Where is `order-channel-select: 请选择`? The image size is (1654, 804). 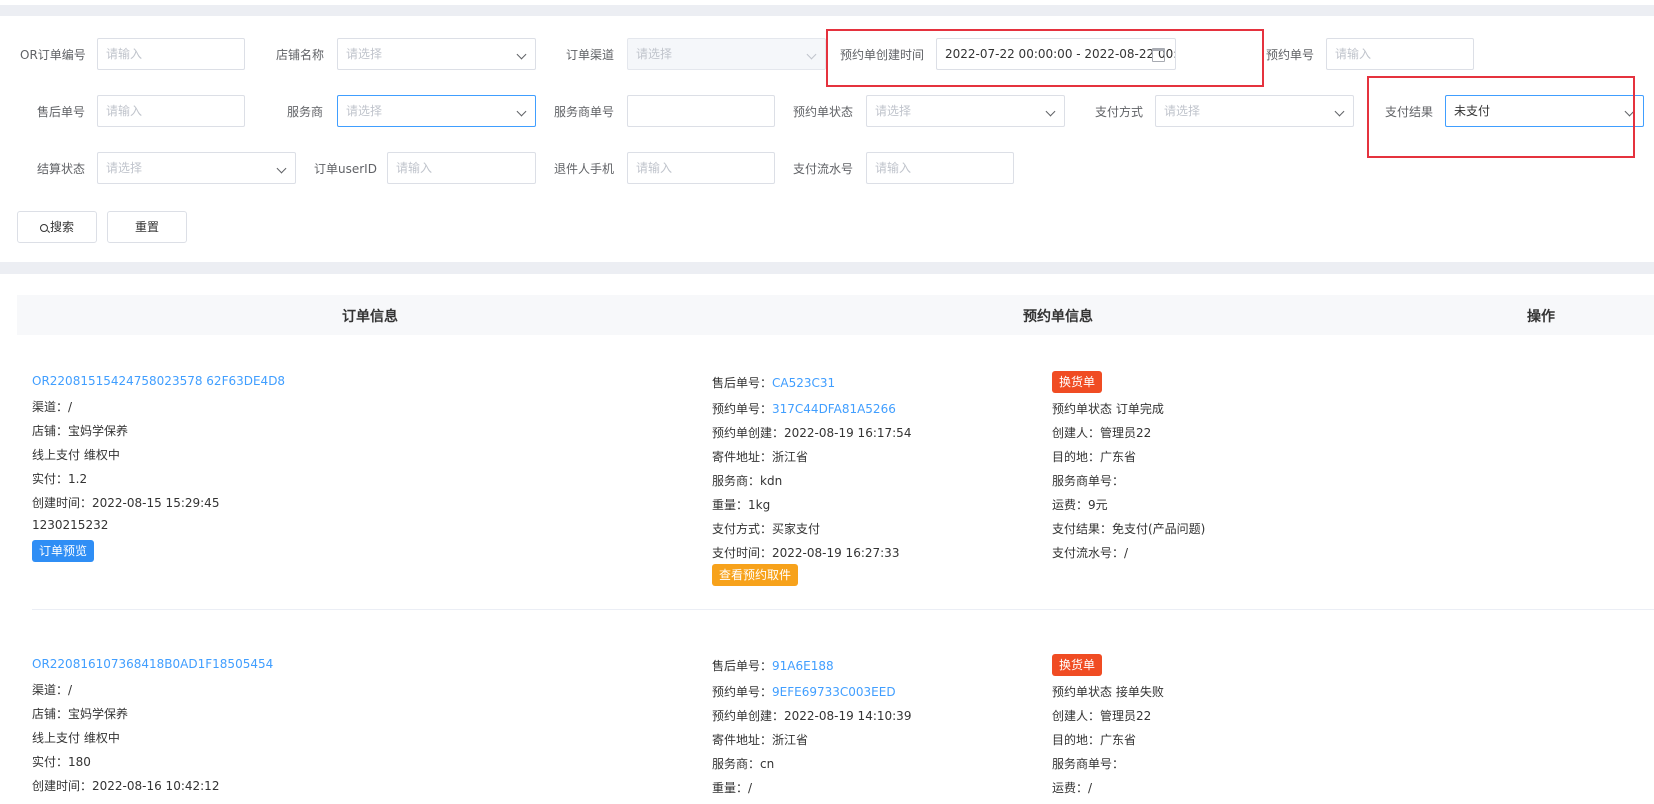 order-channel-select: 请选择 is located at coordinates (726, 54).